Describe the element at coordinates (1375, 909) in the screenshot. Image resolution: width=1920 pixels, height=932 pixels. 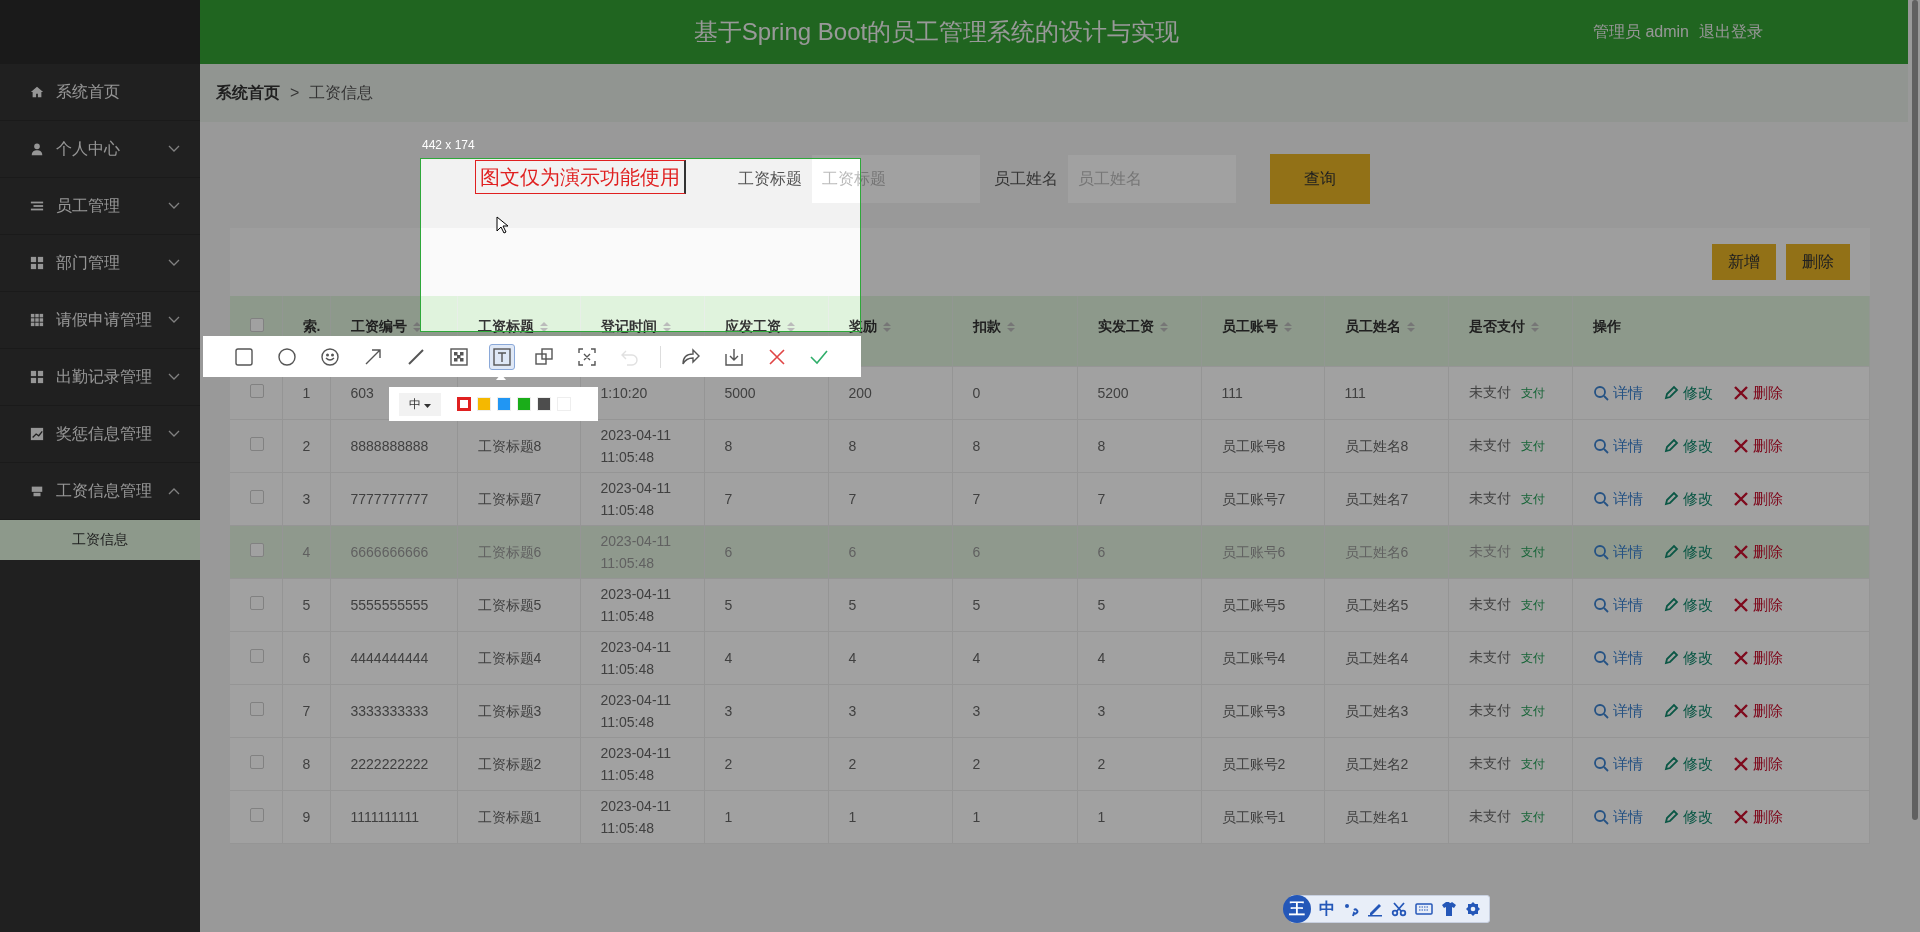
I see `pen-icon` at that location.